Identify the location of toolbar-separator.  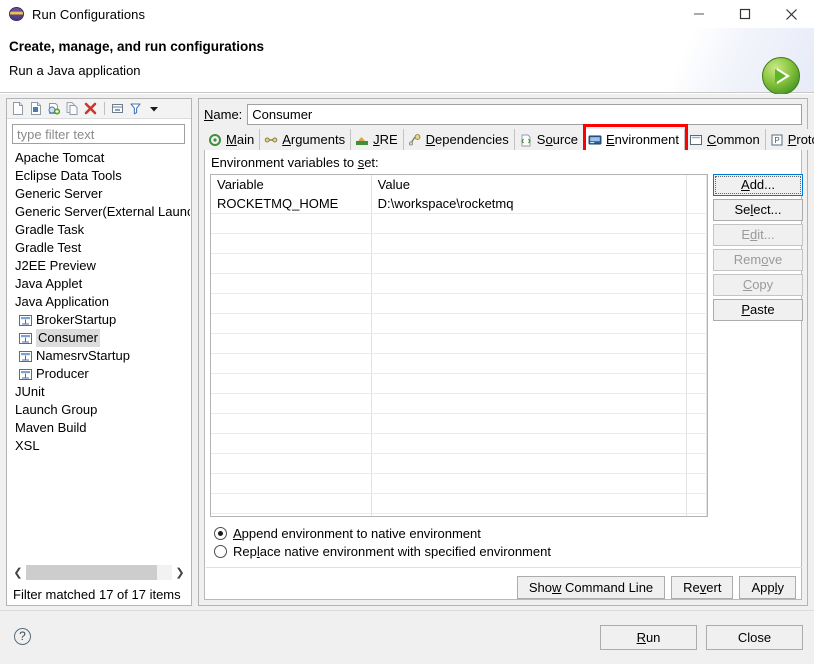
(104, 108).